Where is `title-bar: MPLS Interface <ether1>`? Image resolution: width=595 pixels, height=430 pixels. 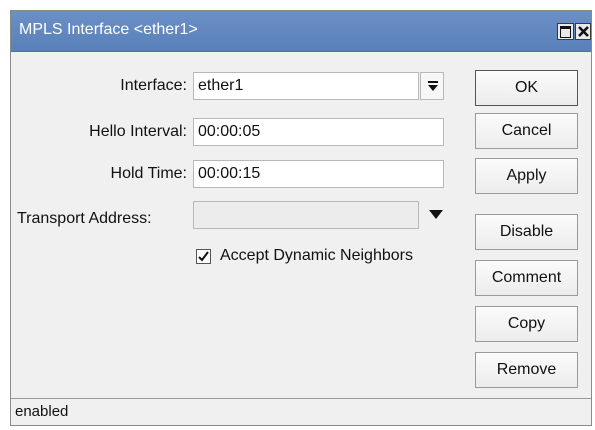
title-bar: MPLS Interface <ether1> is located at coordinates (301, 31).